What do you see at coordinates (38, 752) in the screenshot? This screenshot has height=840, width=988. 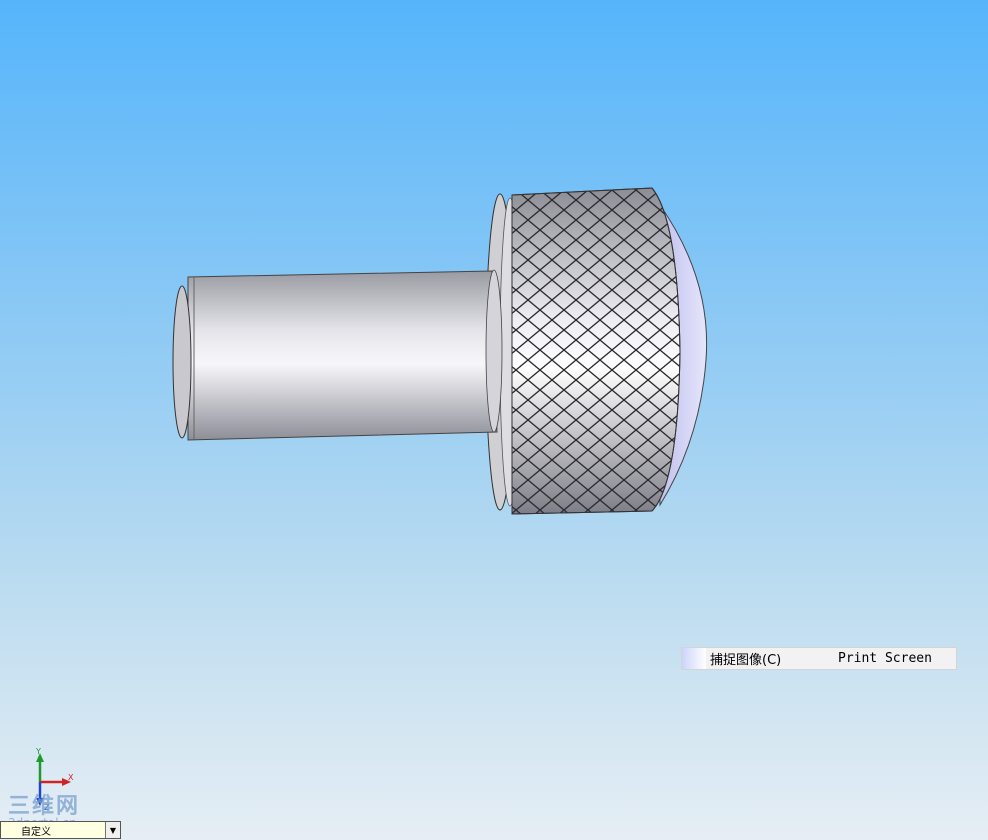 I see `triad-y-label: Y` at bounding box center [38, 752].